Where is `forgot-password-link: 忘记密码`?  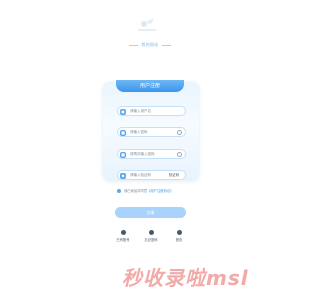 forgot-password-link: 忘记密码 is located at coordinates (151, 239).